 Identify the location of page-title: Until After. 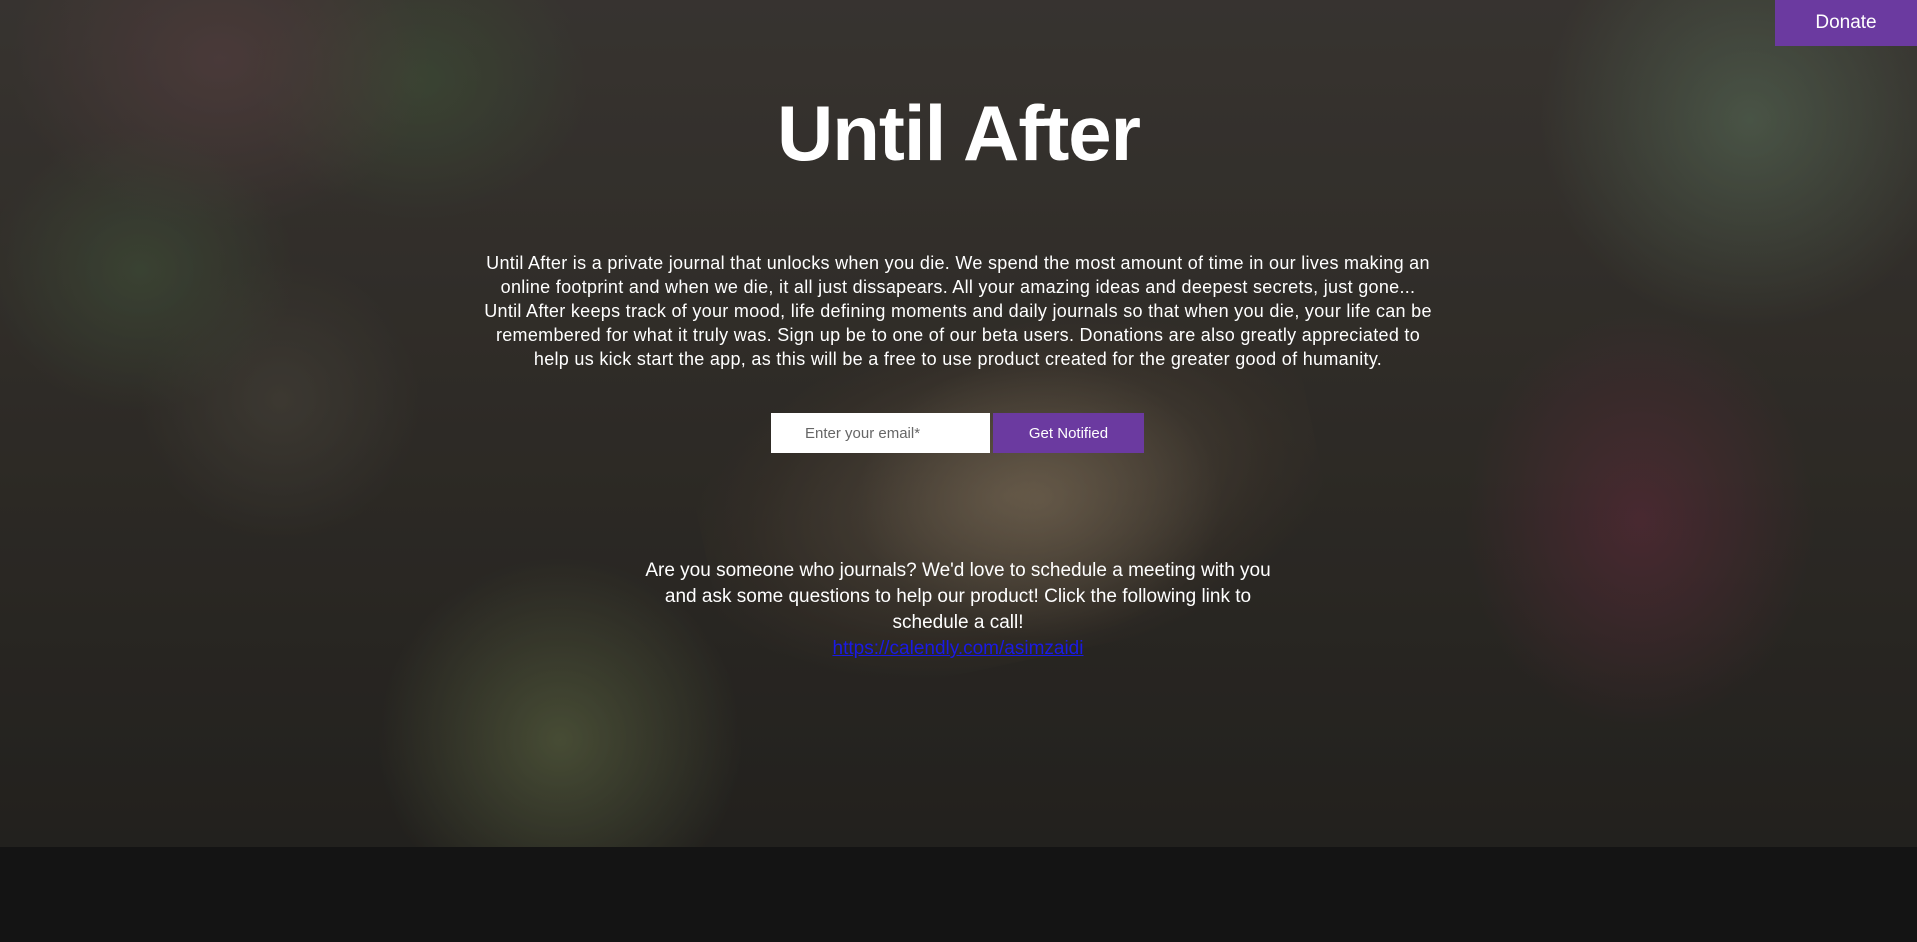
(958, 133).